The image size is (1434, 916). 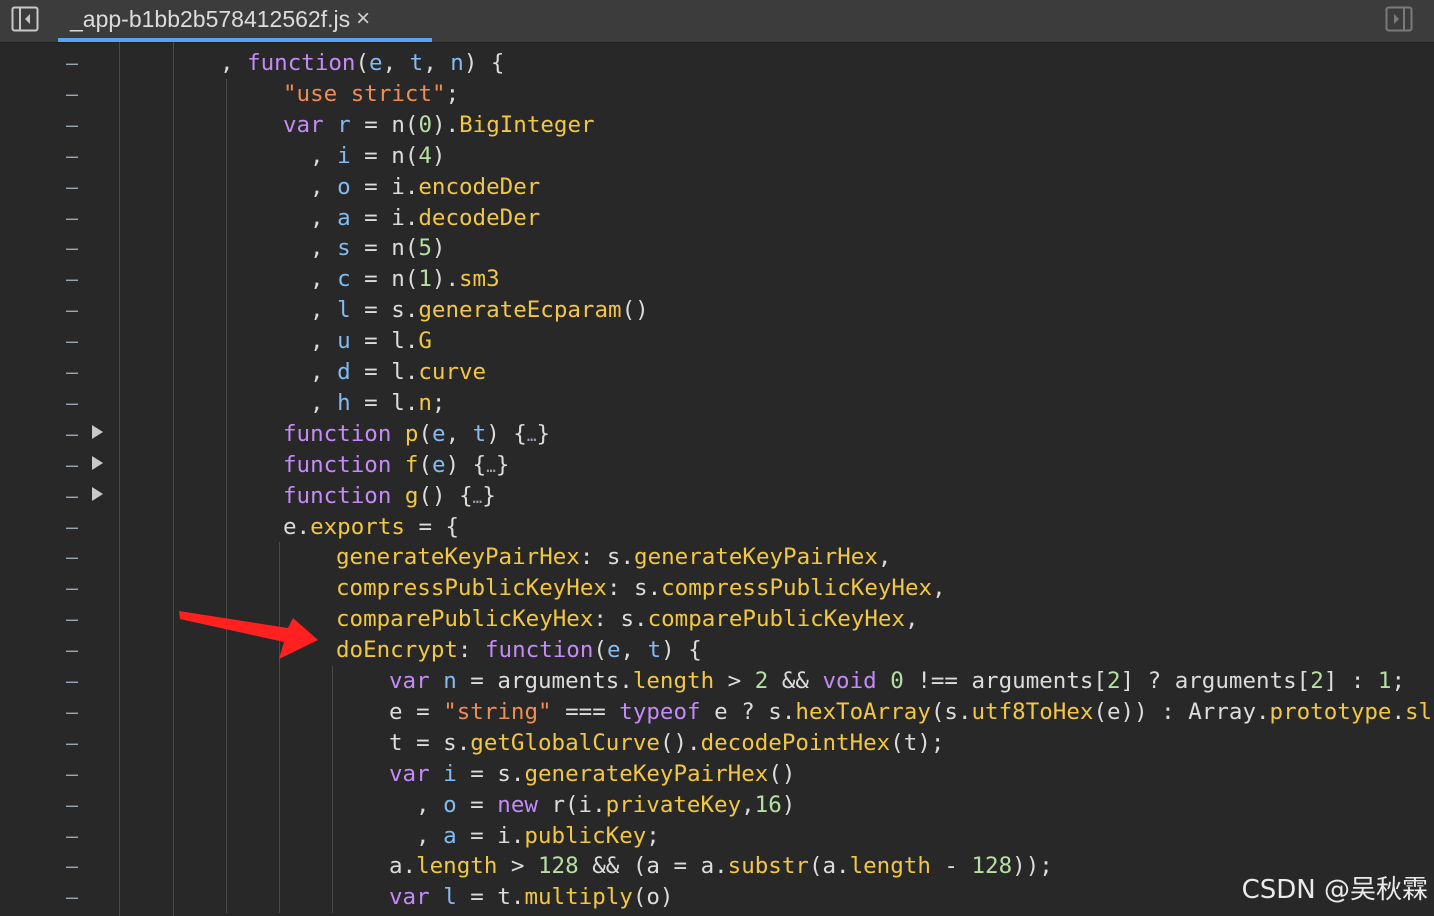 What do you see at coordinates (248, 635) in the screenshot?
I see `annotation-arrow-icon` at bounding box center [248, 635].